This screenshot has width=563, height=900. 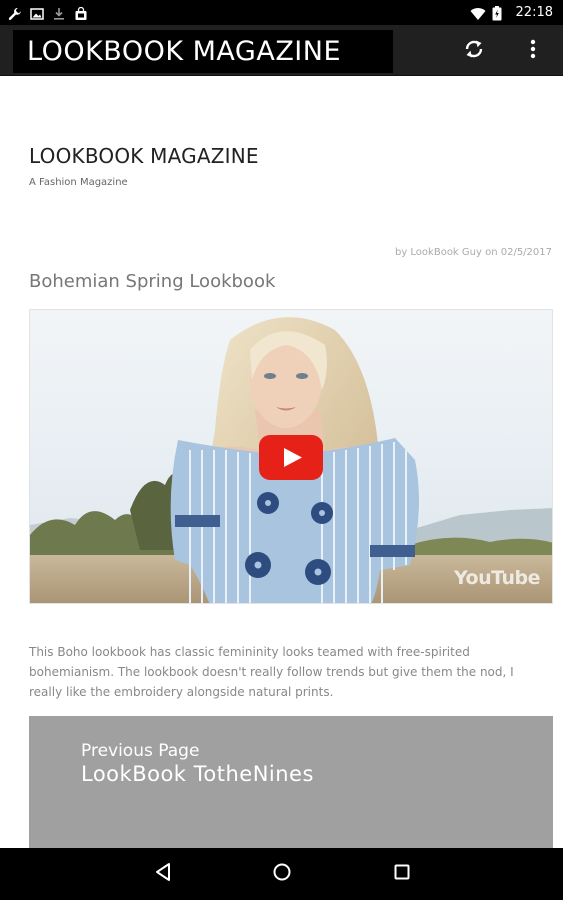 What do you see at coordinates (37, 13) in the screenshot?
I see `image-icon` at bounding box center [37, 13].